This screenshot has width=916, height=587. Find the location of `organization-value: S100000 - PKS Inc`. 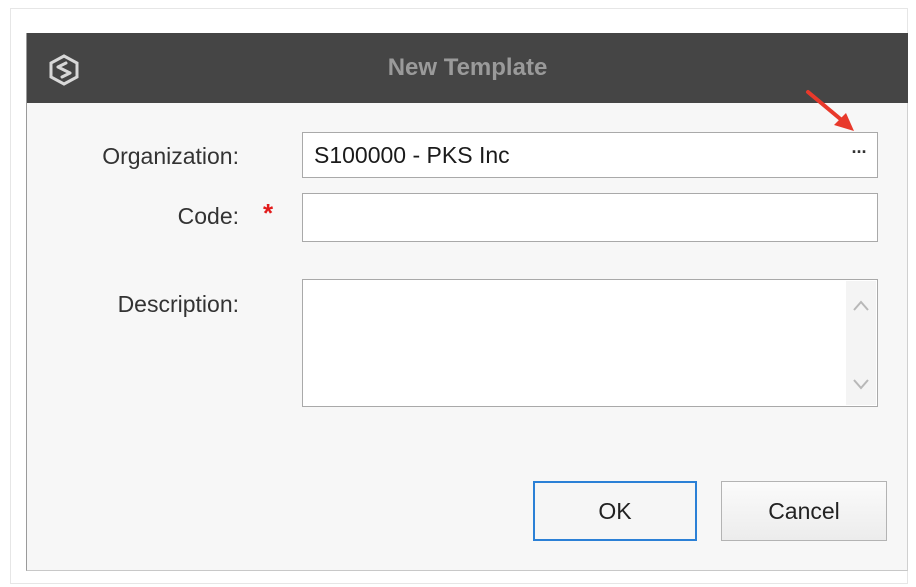

organization-value: S100000 - PKS Inc is located at coordinates (412, 155).